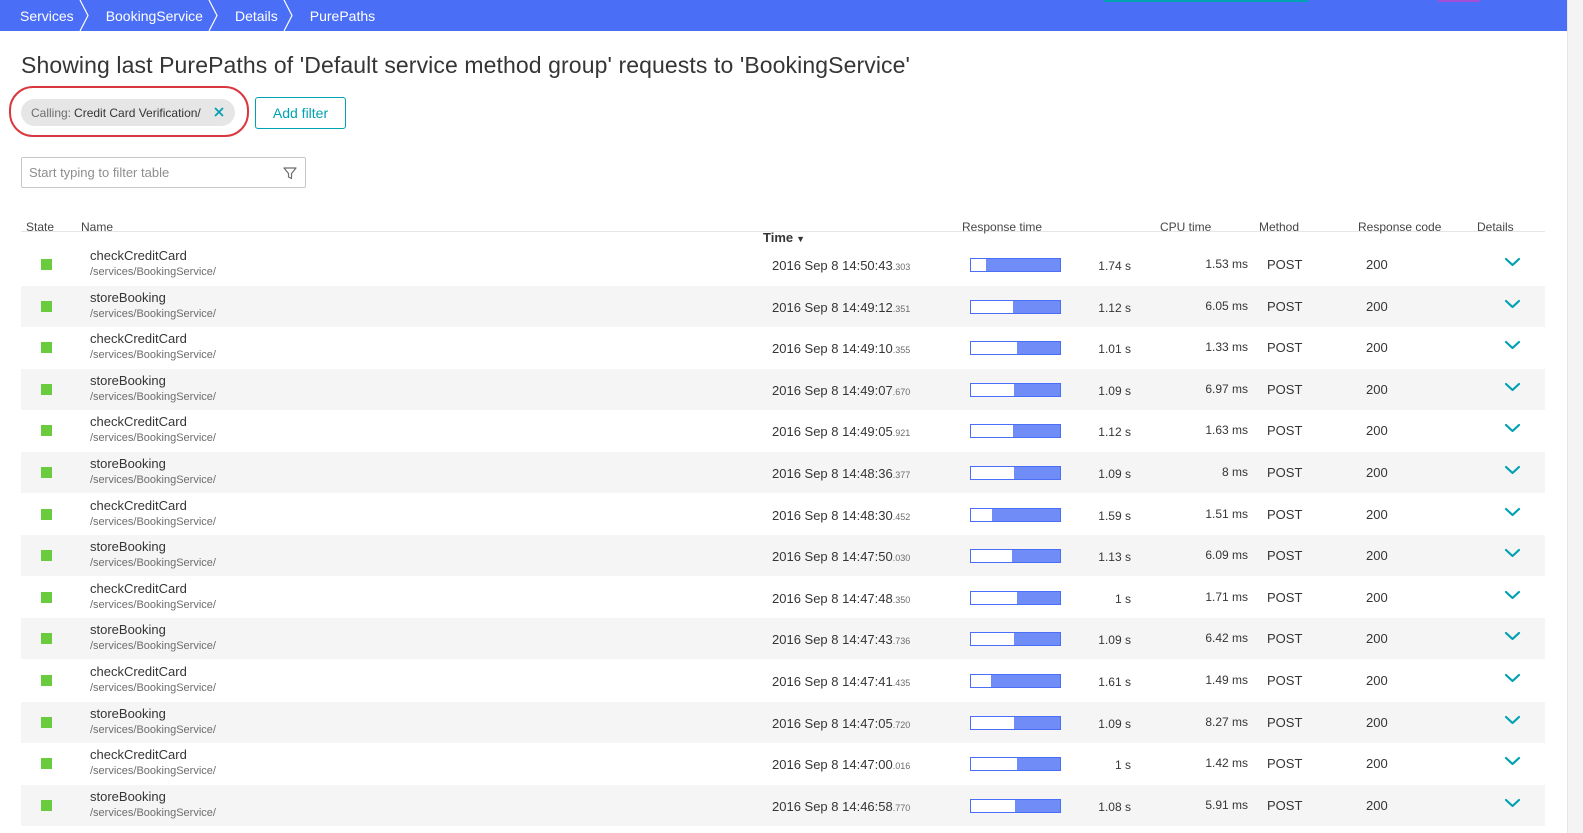 The width and height of the screenshot is (1583, 833). Describe the element at coordinates (44, 15) in the screenshot. I see `breadcrumb-item-services: Services` at that location.